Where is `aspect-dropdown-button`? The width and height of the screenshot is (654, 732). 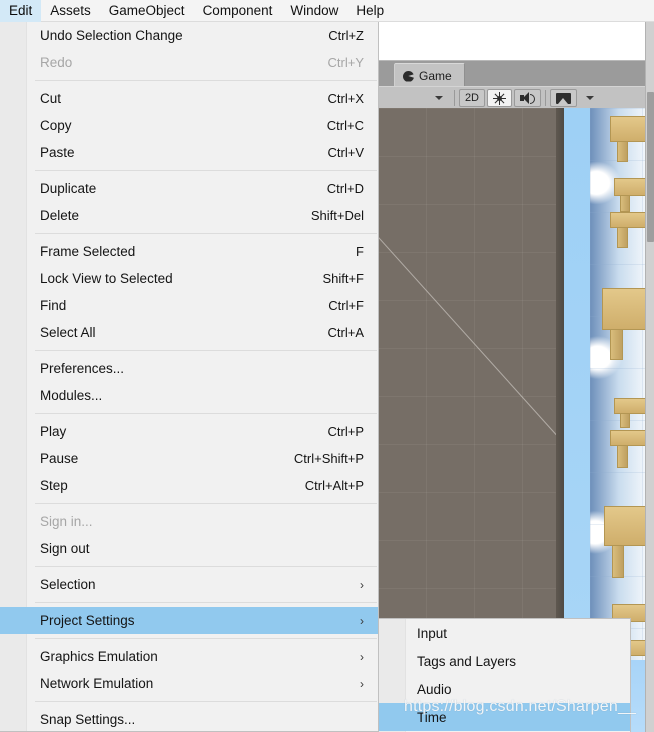
aspect-dropdown-button is located at coordinates (439, 98).